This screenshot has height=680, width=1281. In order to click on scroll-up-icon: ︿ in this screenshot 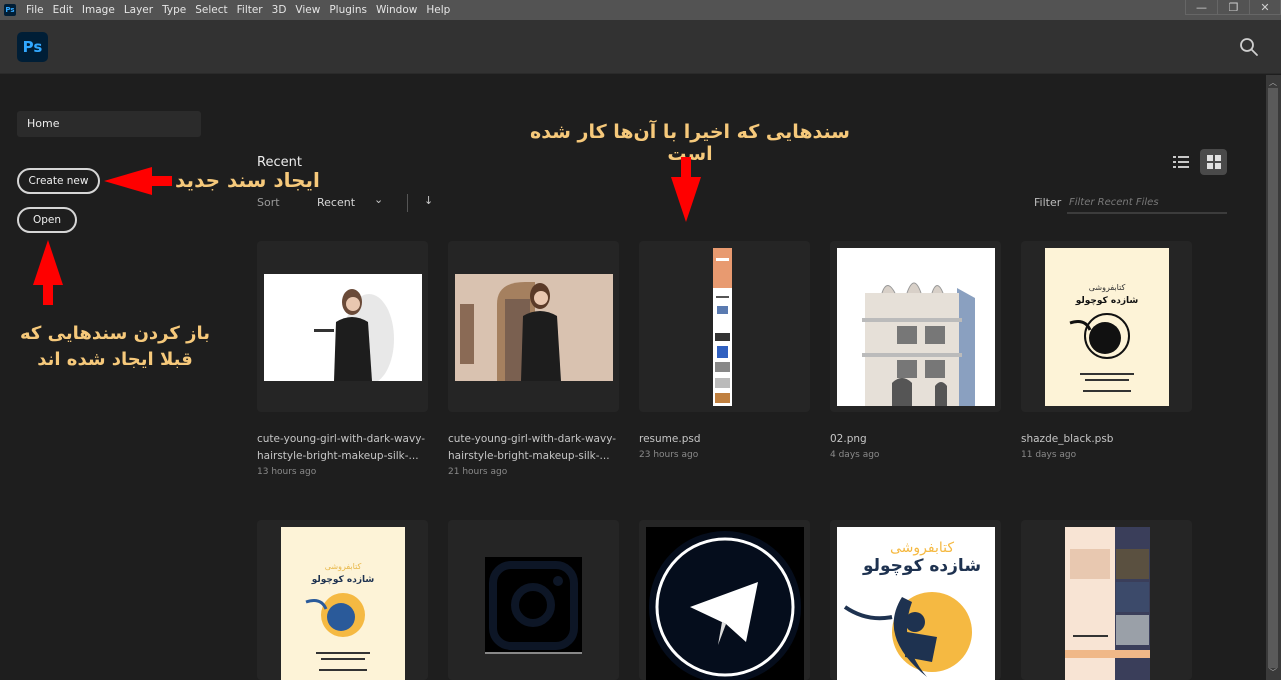, I will do `click(1273, 82)`.